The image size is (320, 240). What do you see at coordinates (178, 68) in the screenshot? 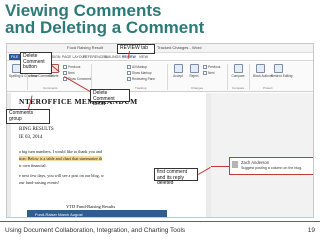
I see `accept-icon` at bounding box center [178, 68].